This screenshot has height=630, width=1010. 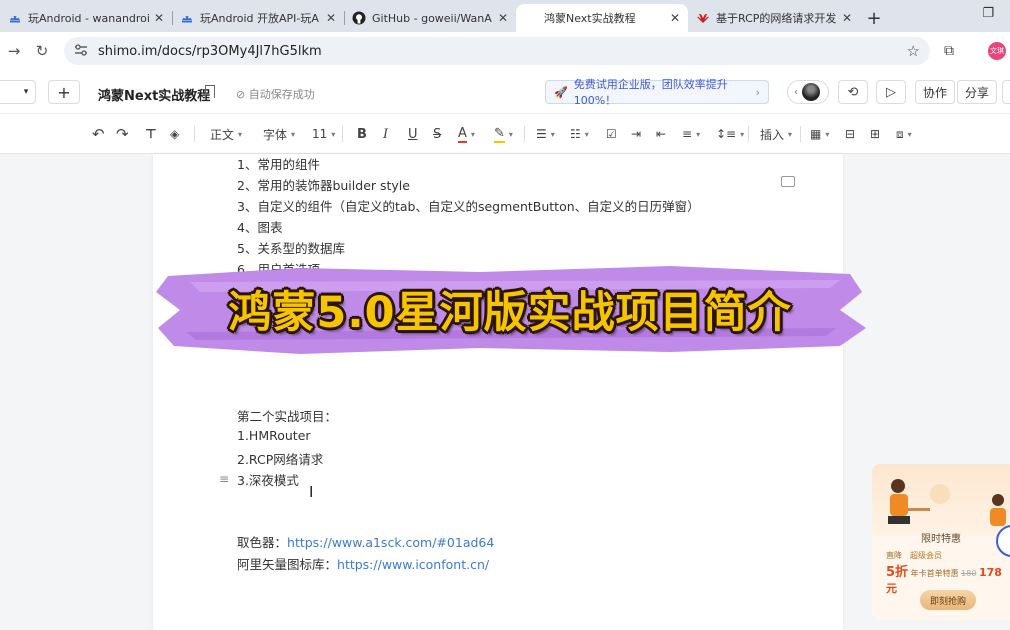 I want to click on font-family-select: 字体 ▾, so click(x=279, y=134).